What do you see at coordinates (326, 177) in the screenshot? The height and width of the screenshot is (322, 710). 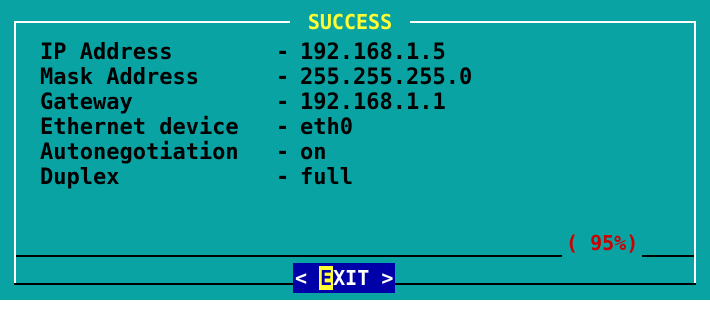 I see `info-value: full` at bounding box center [326, 177].